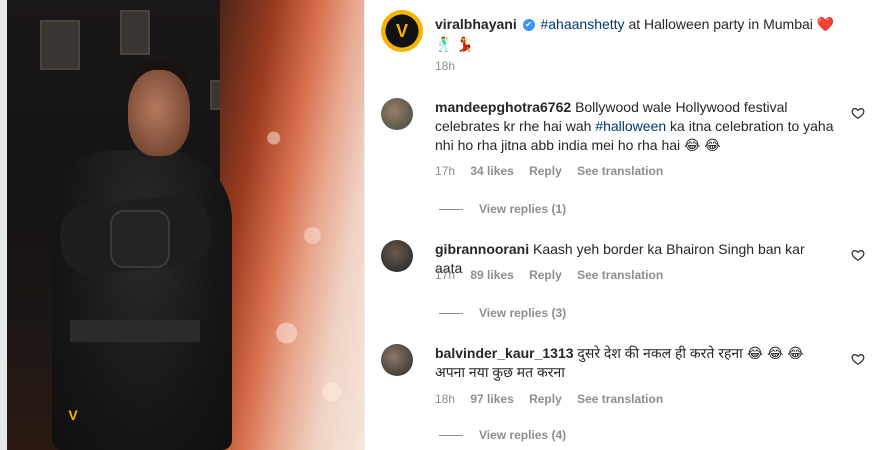 The width and height of the screenshot is (873, 450). I want to click on comment-meta: 17h 89 likes Reply See translation, so click(555, 275).